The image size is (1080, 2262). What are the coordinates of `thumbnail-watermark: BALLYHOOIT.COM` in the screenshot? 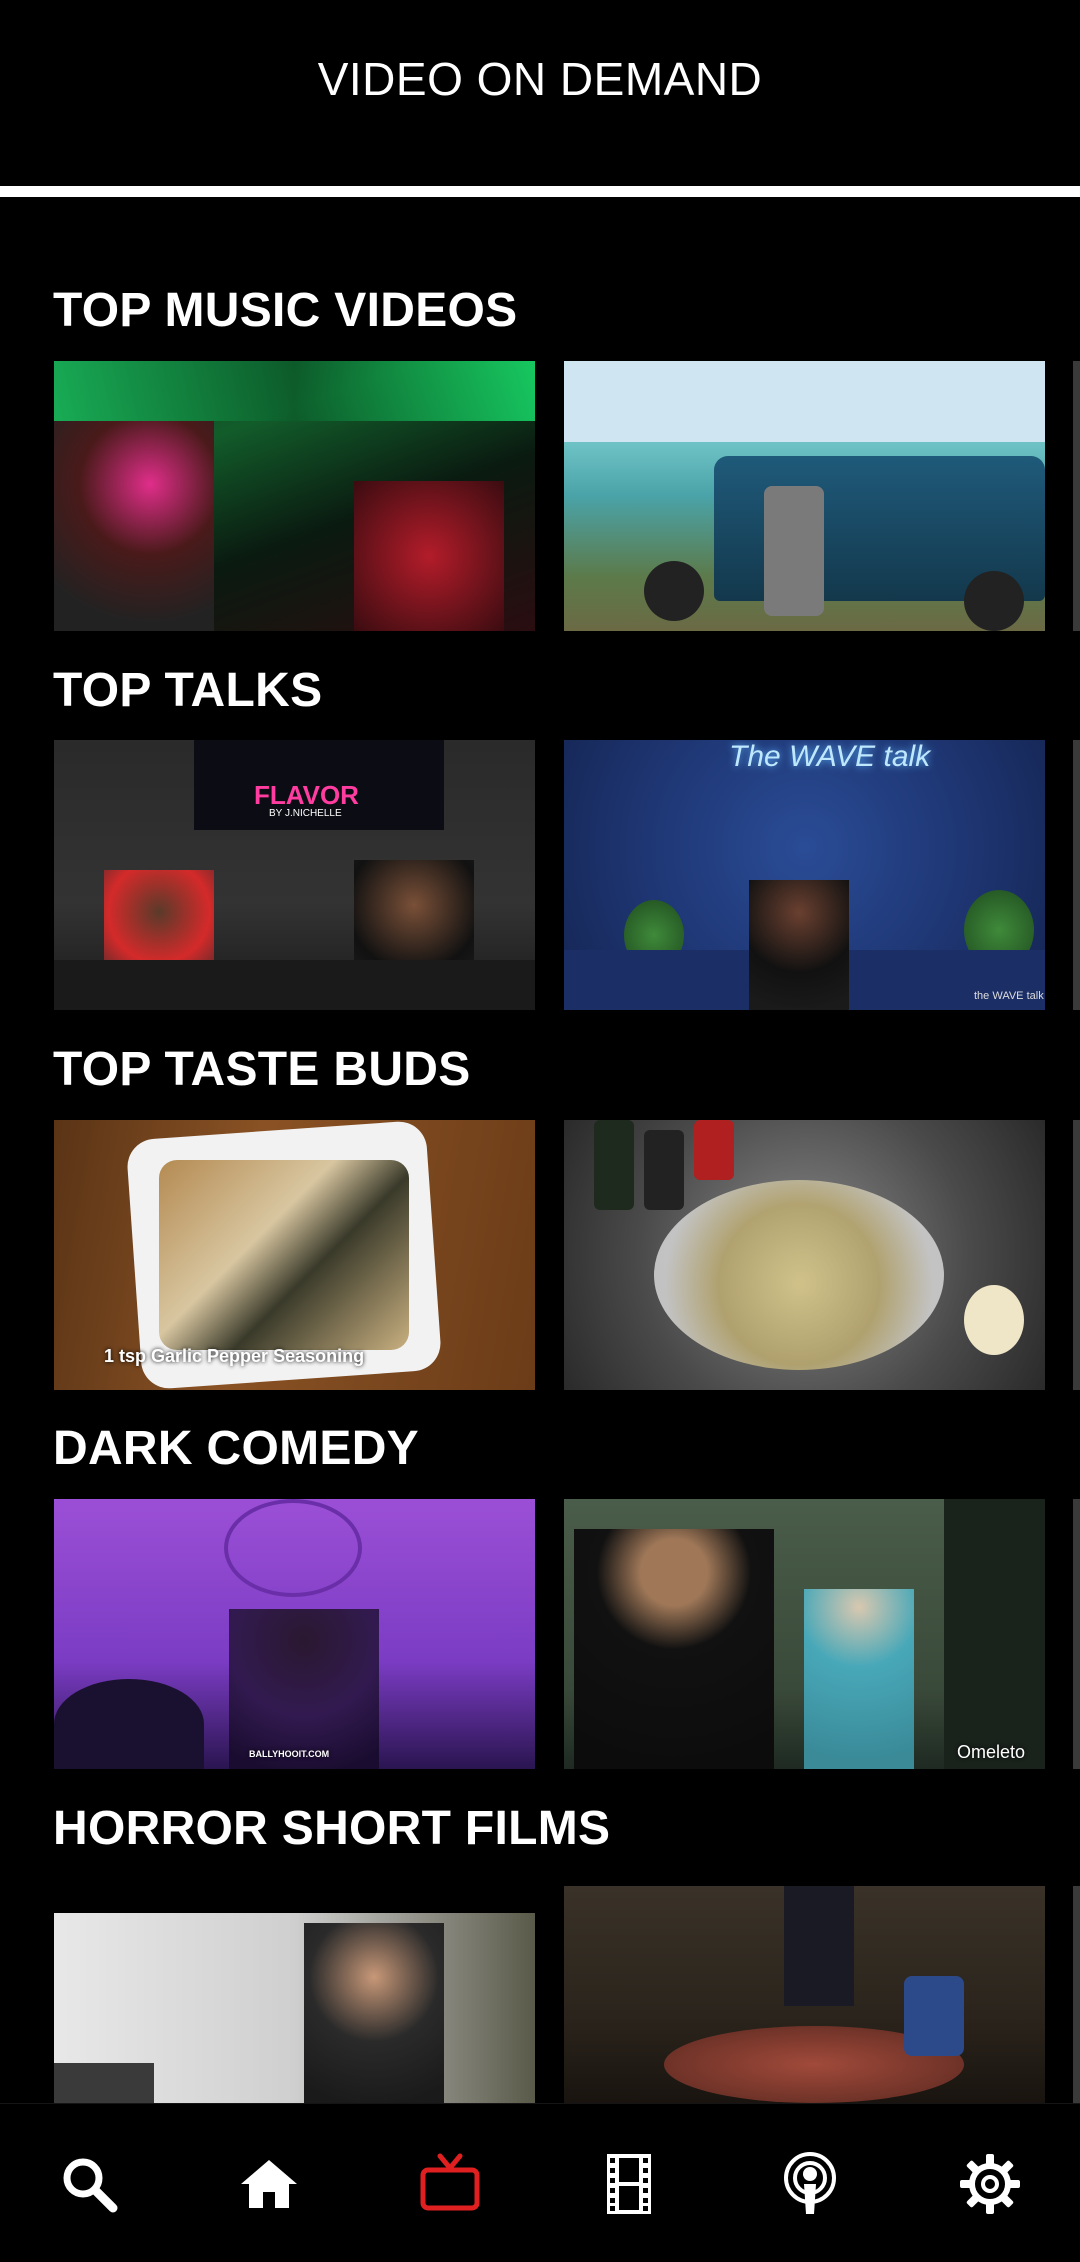 It's located at (289, 1754).